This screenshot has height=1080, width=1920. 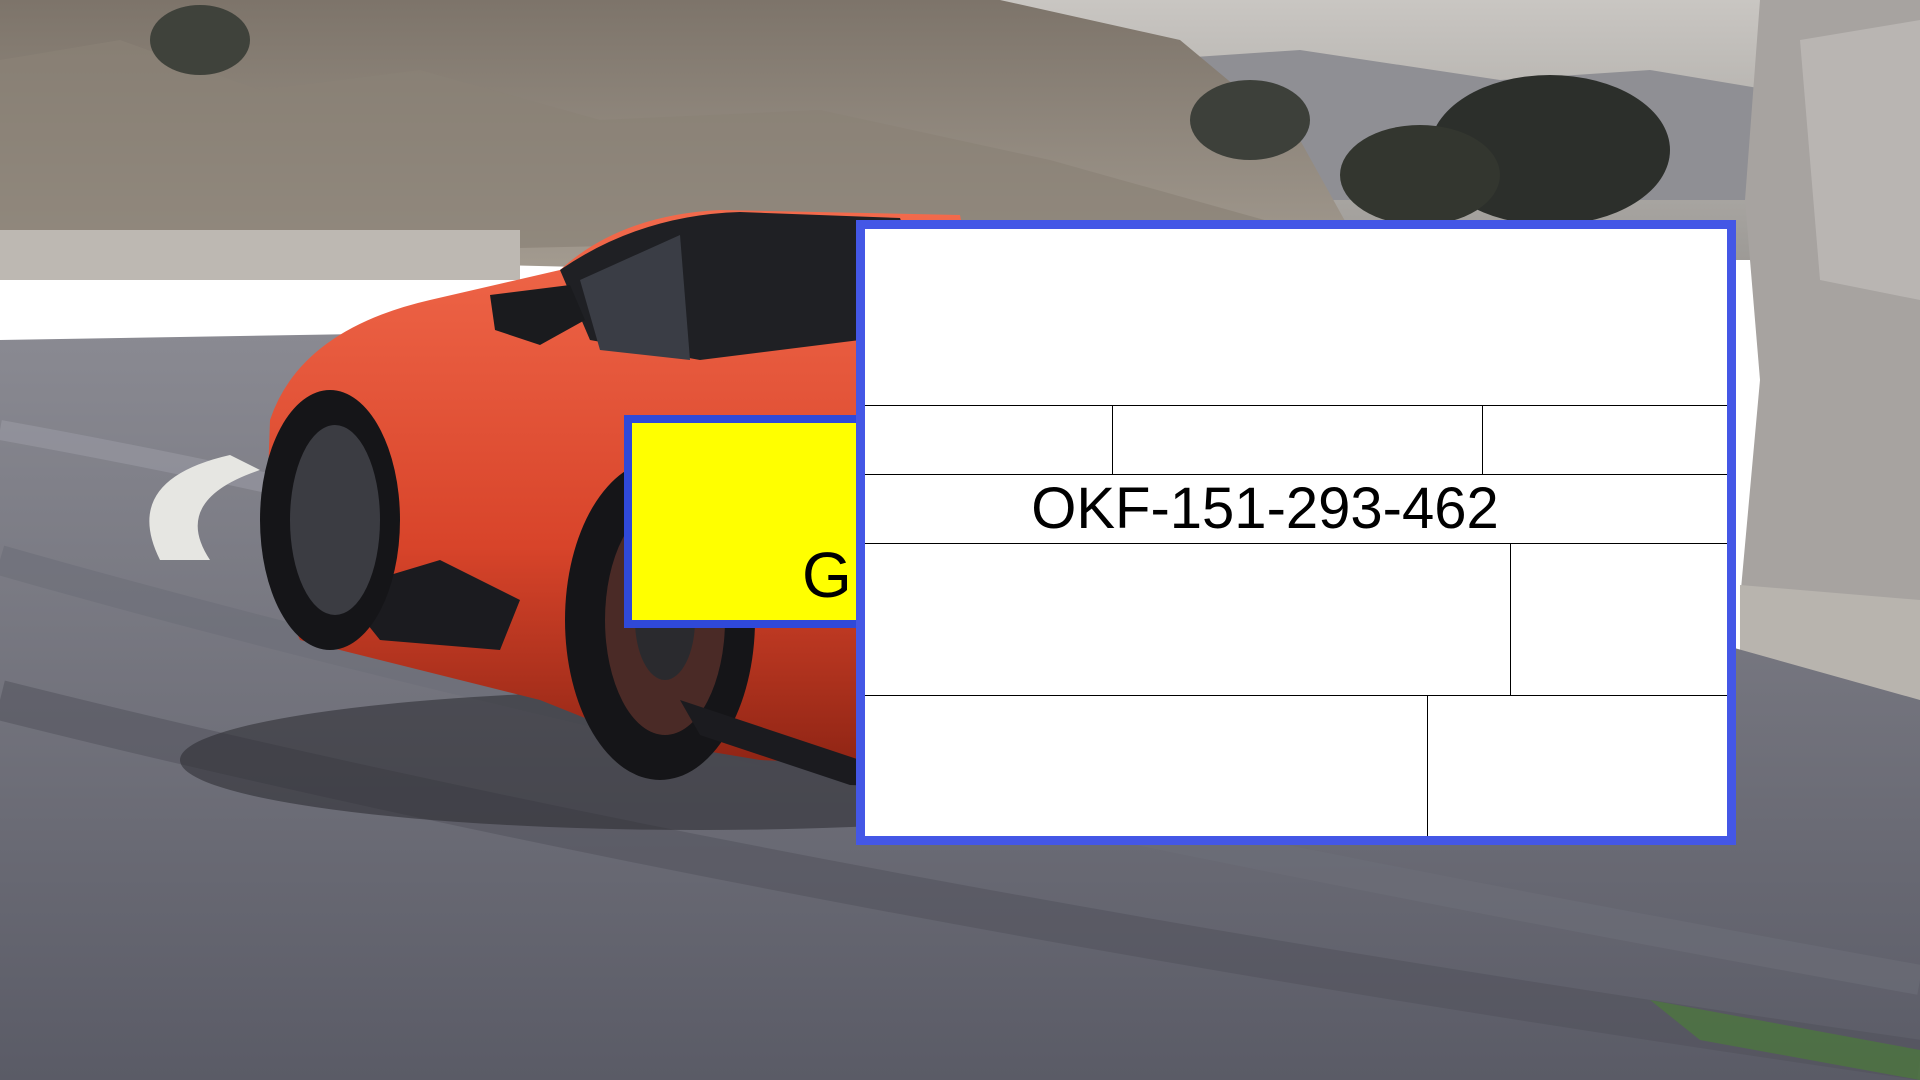 I want to click on form-cell-header, so click(x=1296, y=317).